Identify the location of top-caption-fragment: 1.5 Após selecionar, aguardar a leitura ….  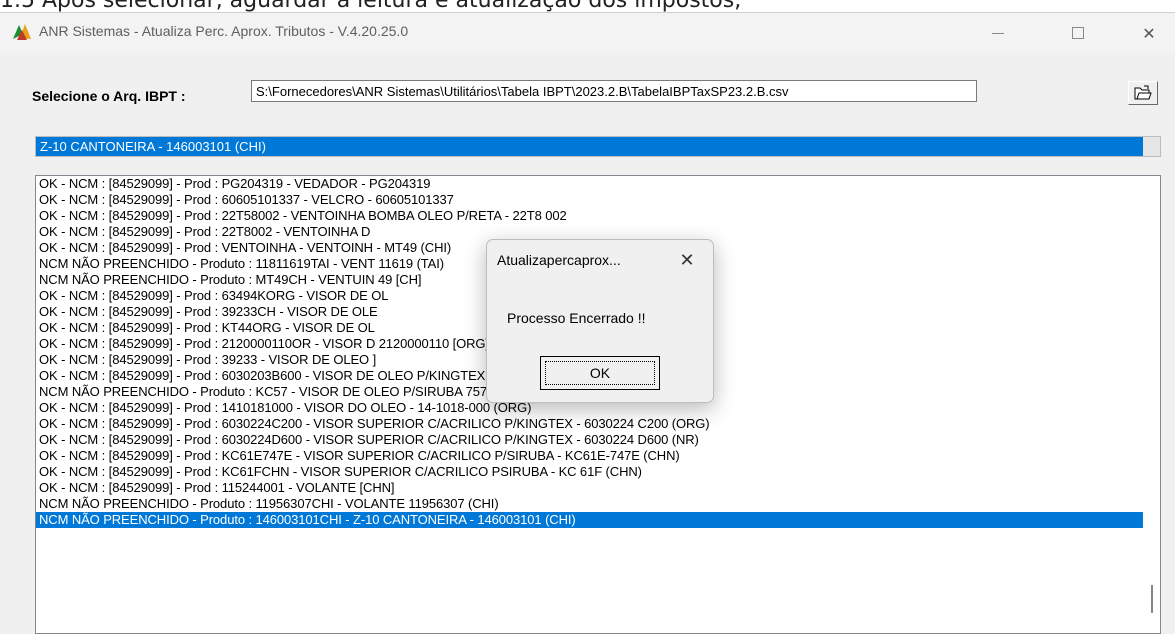
(371, 6).